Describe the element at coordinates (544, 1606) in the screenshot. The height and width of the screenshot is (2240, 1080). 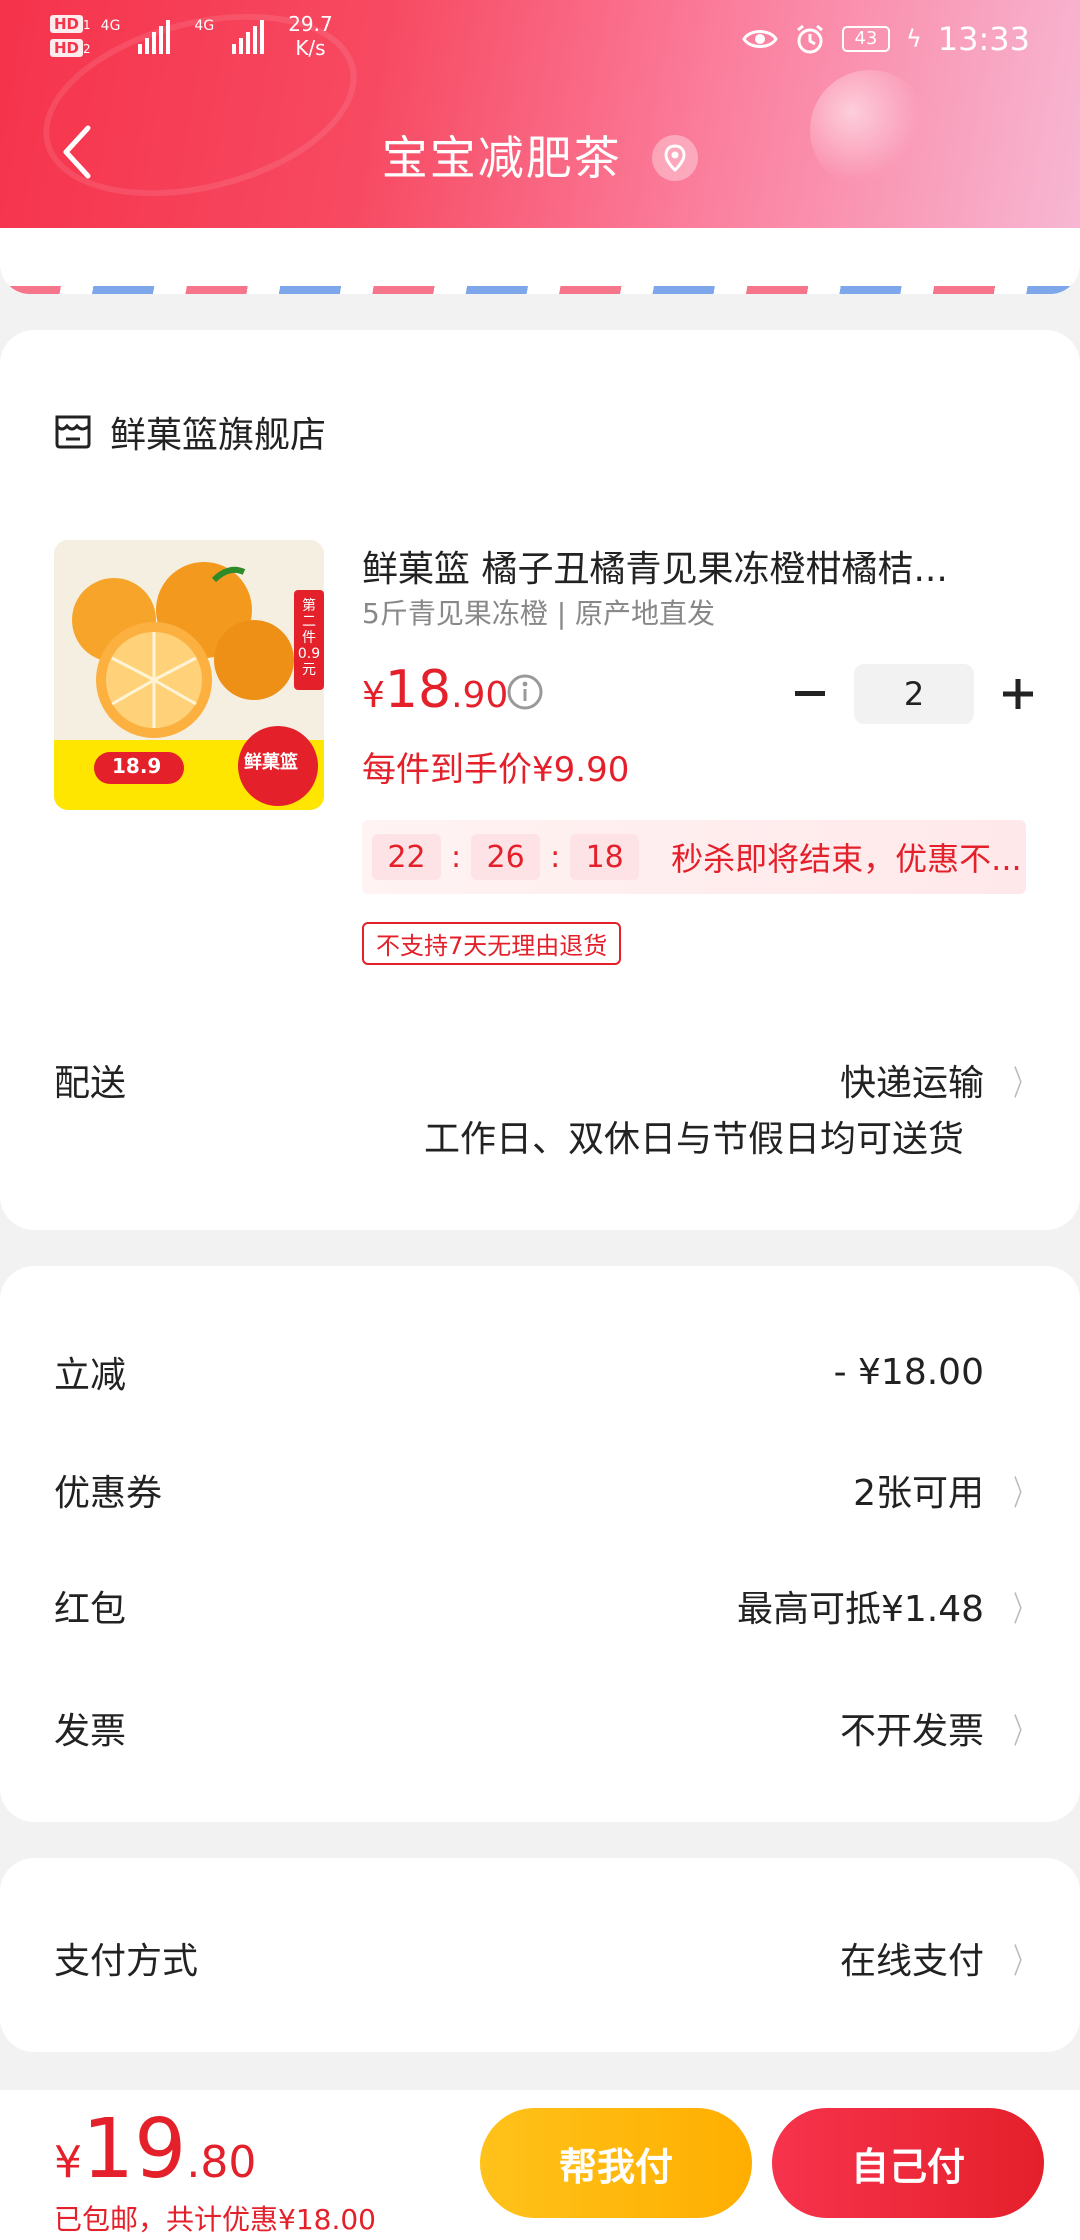
I see `red-packet-row: 红包 最高可抵¥1.48 〉` at that location.